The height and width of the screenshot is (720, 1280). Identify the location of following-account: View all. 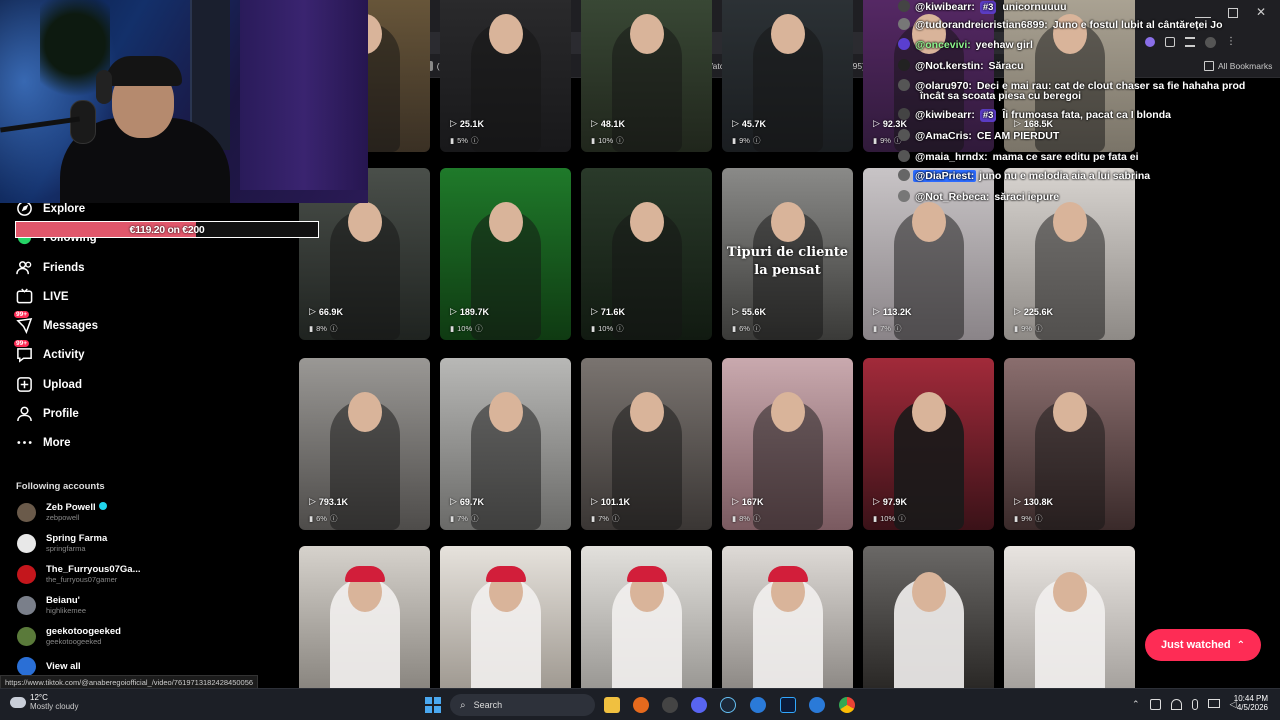
(49, 666).